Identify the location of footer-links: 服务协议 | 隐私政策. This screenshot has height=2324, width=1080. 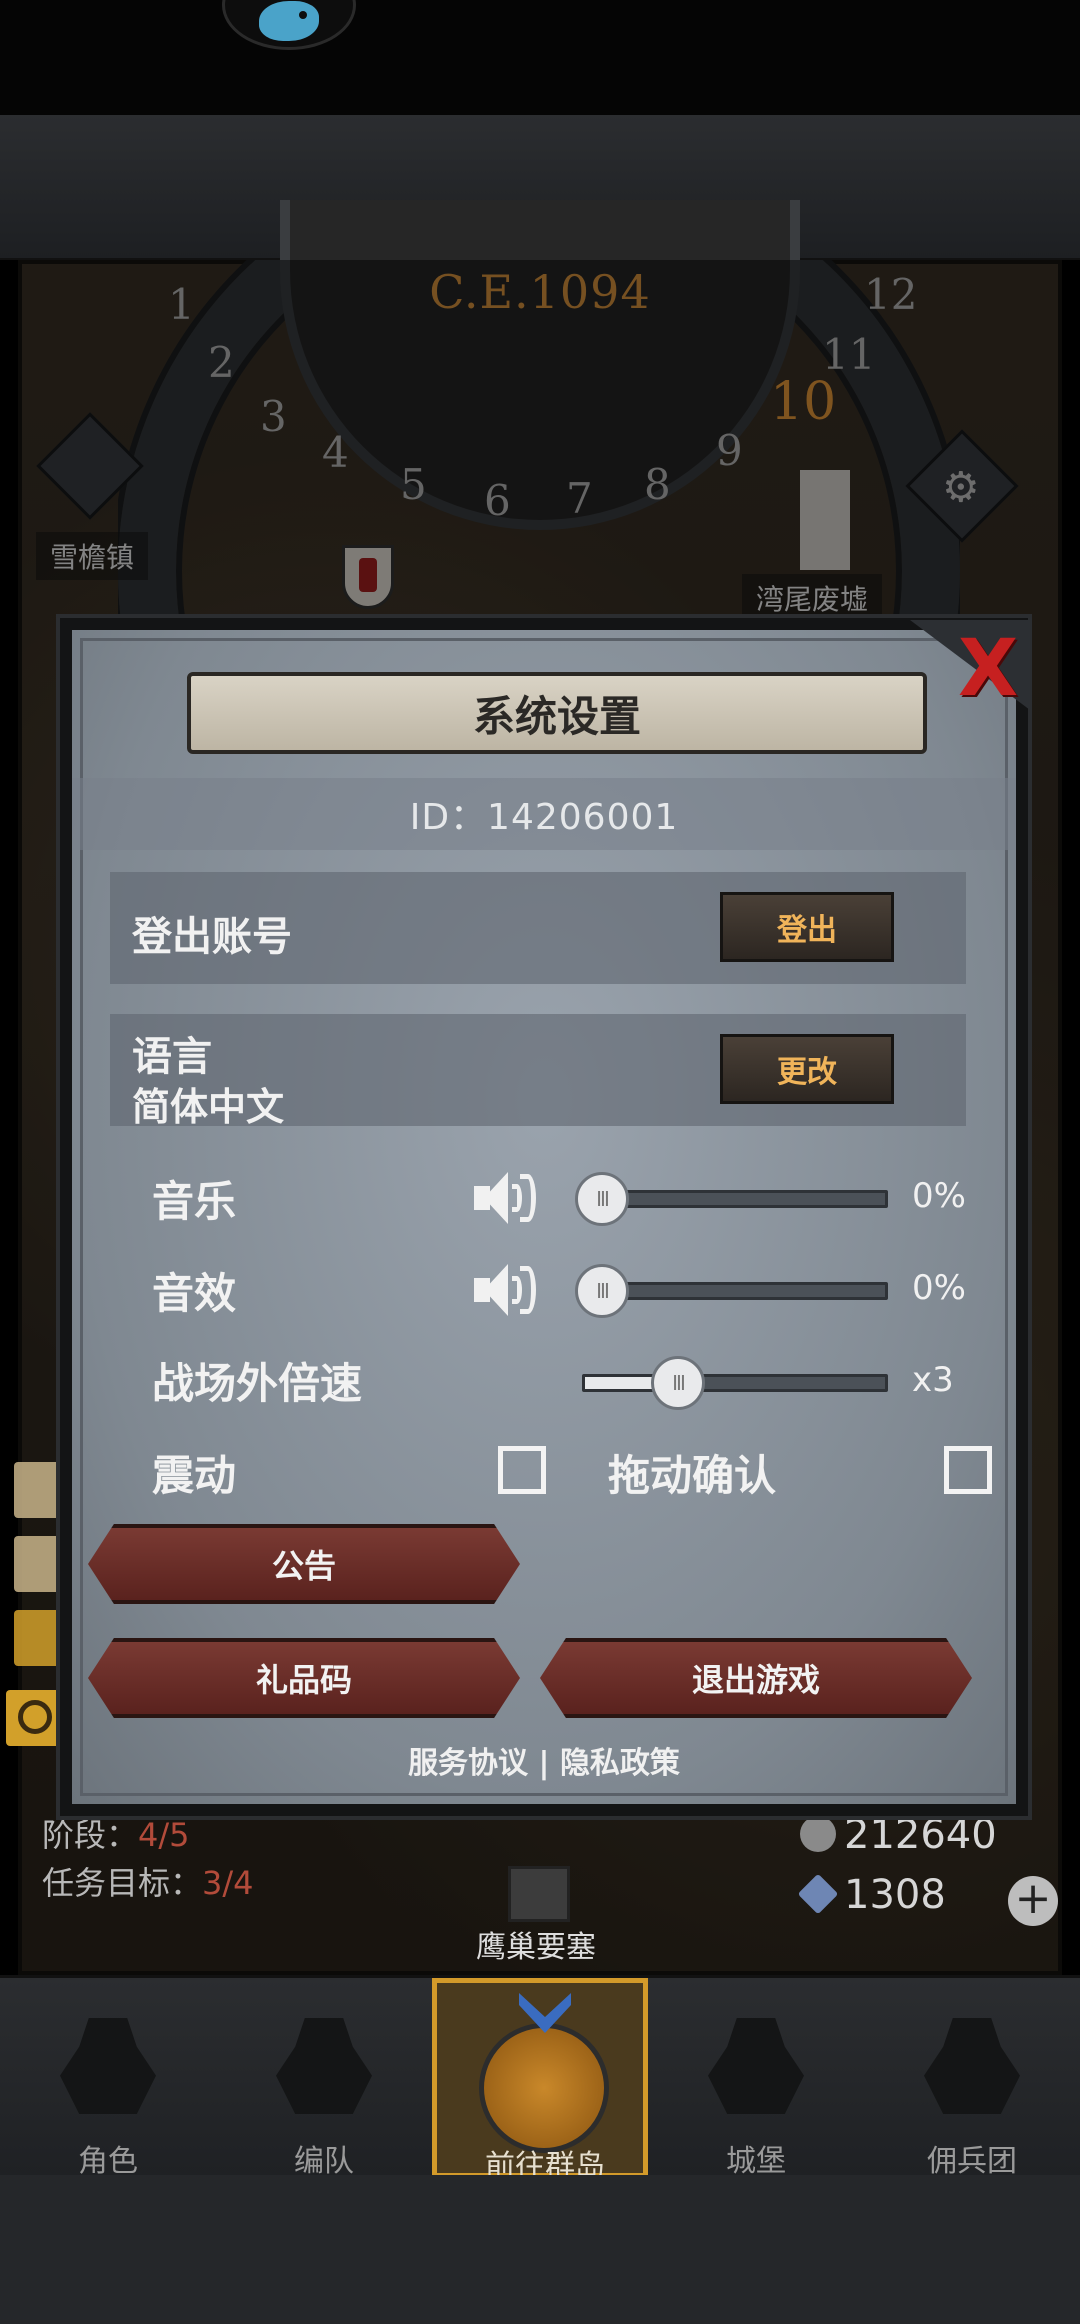
(544, 1760).